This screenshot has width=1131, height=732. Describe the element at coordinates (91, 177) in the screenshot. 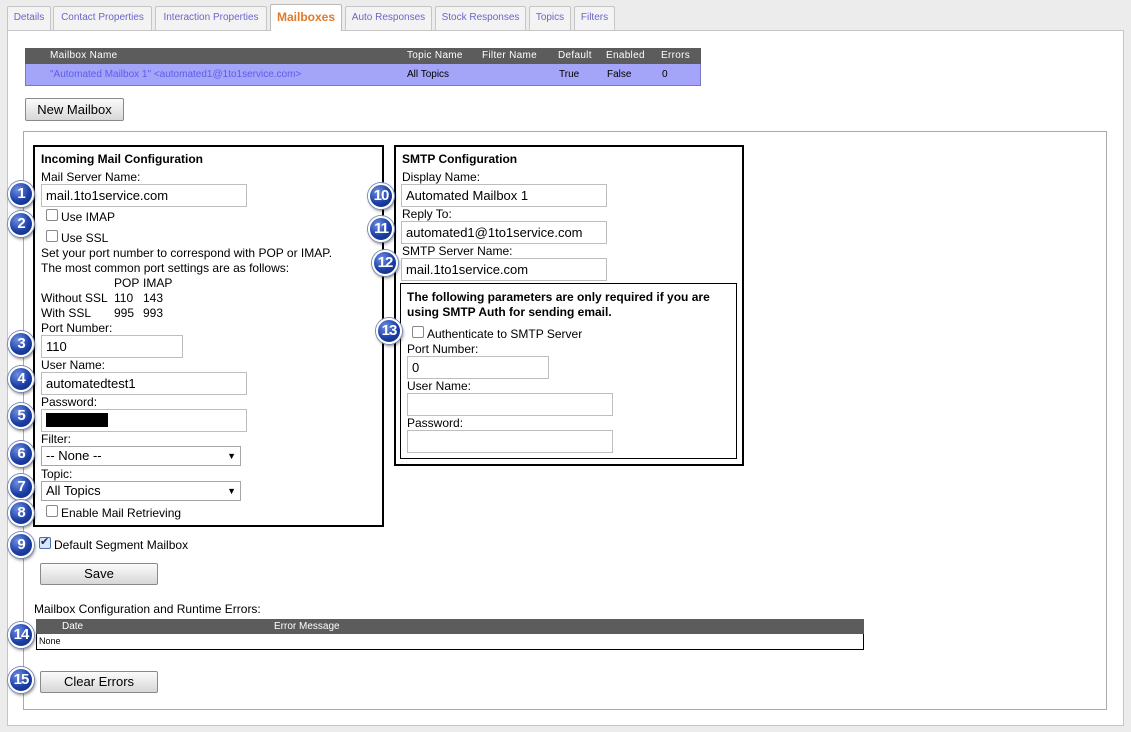

I see `mail-server-label: Mail Server Name:` at that location.